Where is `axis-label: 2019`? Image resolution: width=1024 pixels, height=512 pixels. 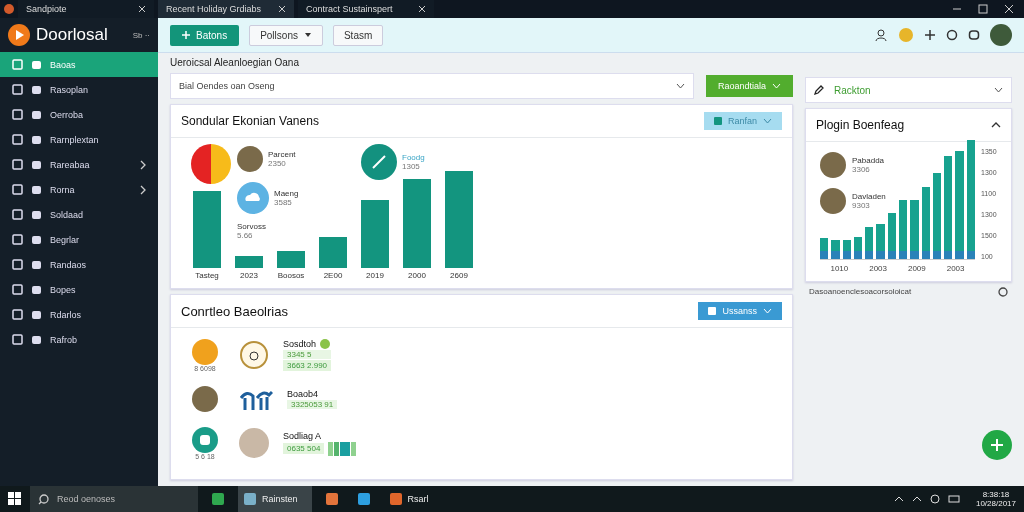 axis-label: 2019 is located at coordinates (375, 275).